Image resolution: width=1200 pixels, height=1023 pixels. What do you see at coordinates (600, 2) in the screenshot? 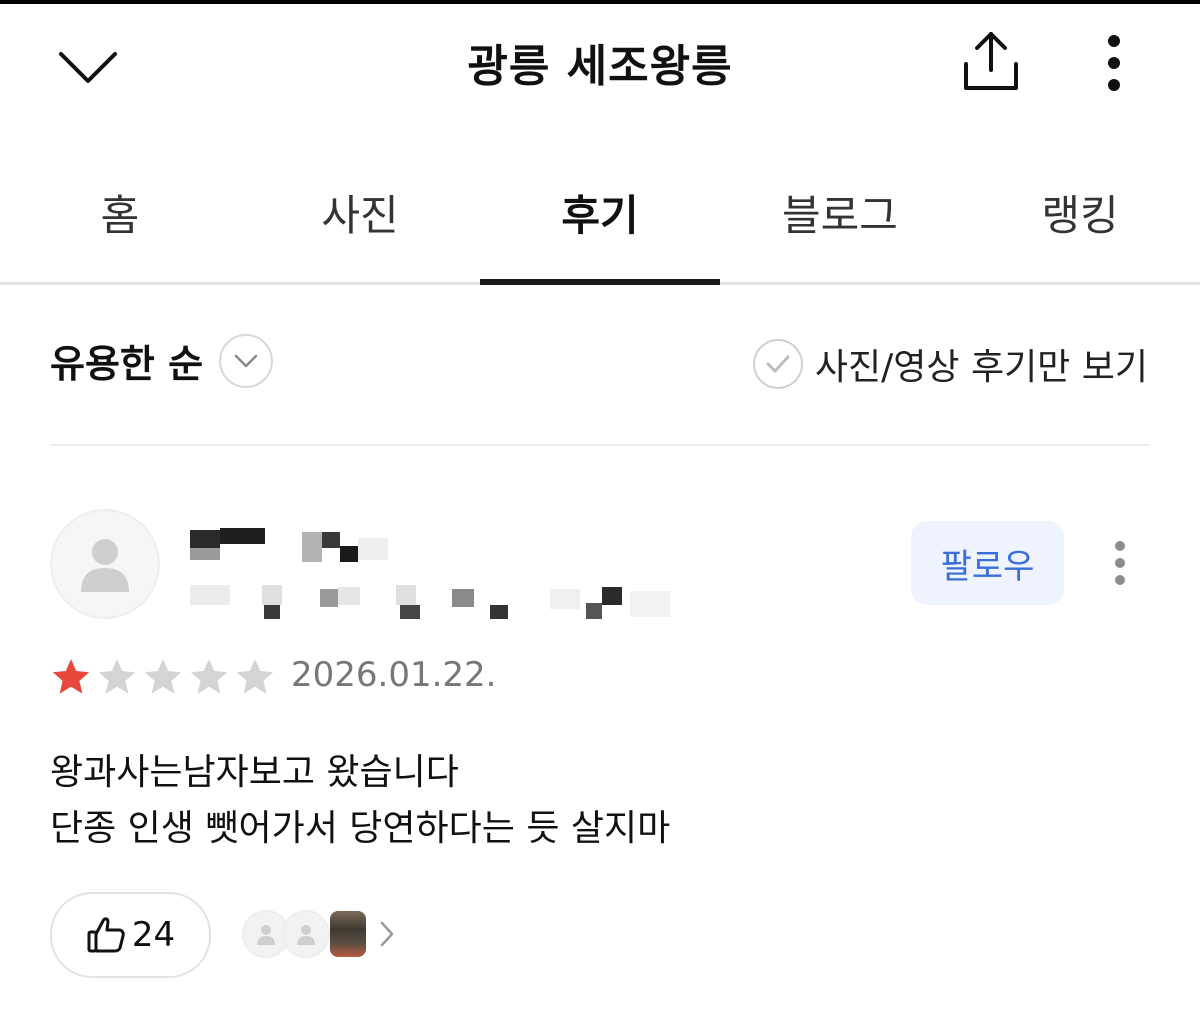
I see `top-border` at bounding box center [600, 2].